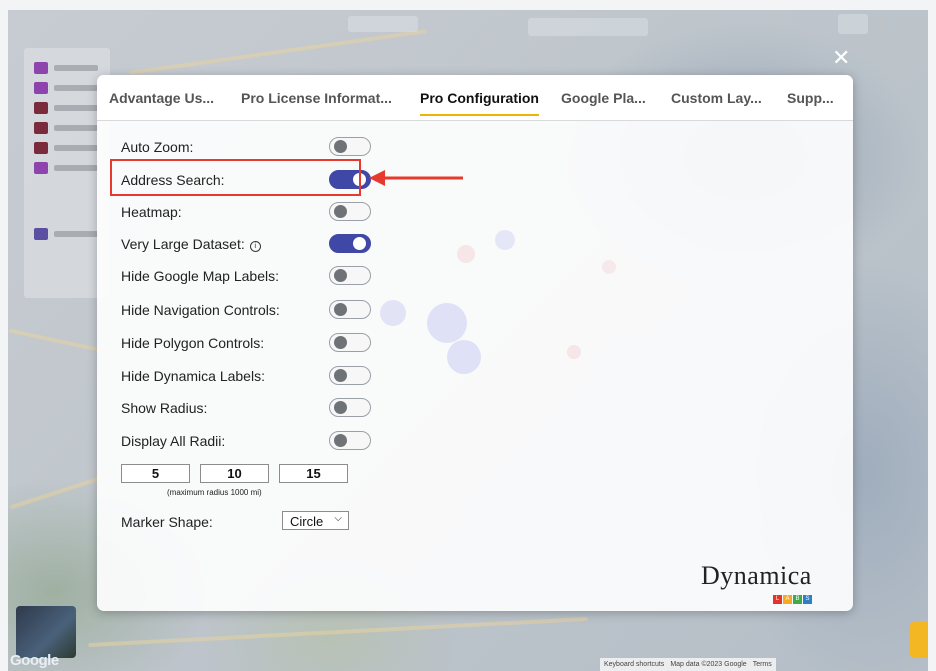 The image size is (936, 671). What do you see at coordinates (792, 599) in the screenshot?
I see `labs-badge: L A B S` at bounding box center [792, 599].